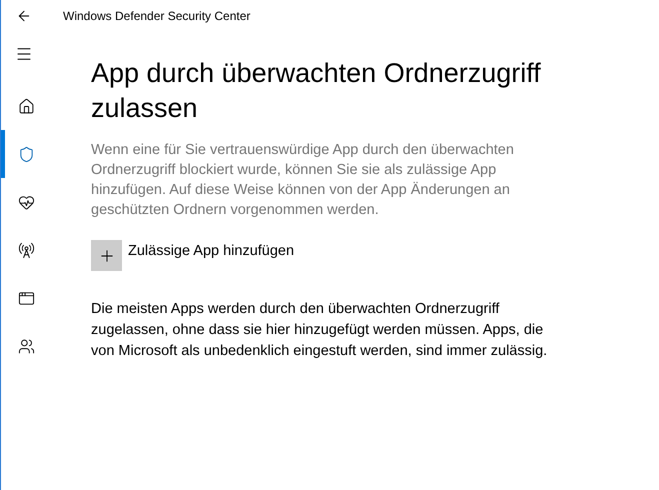  I want to click on page-heading: App durch überwachten Ordnerzugriff zulassen, so click(316, 91).